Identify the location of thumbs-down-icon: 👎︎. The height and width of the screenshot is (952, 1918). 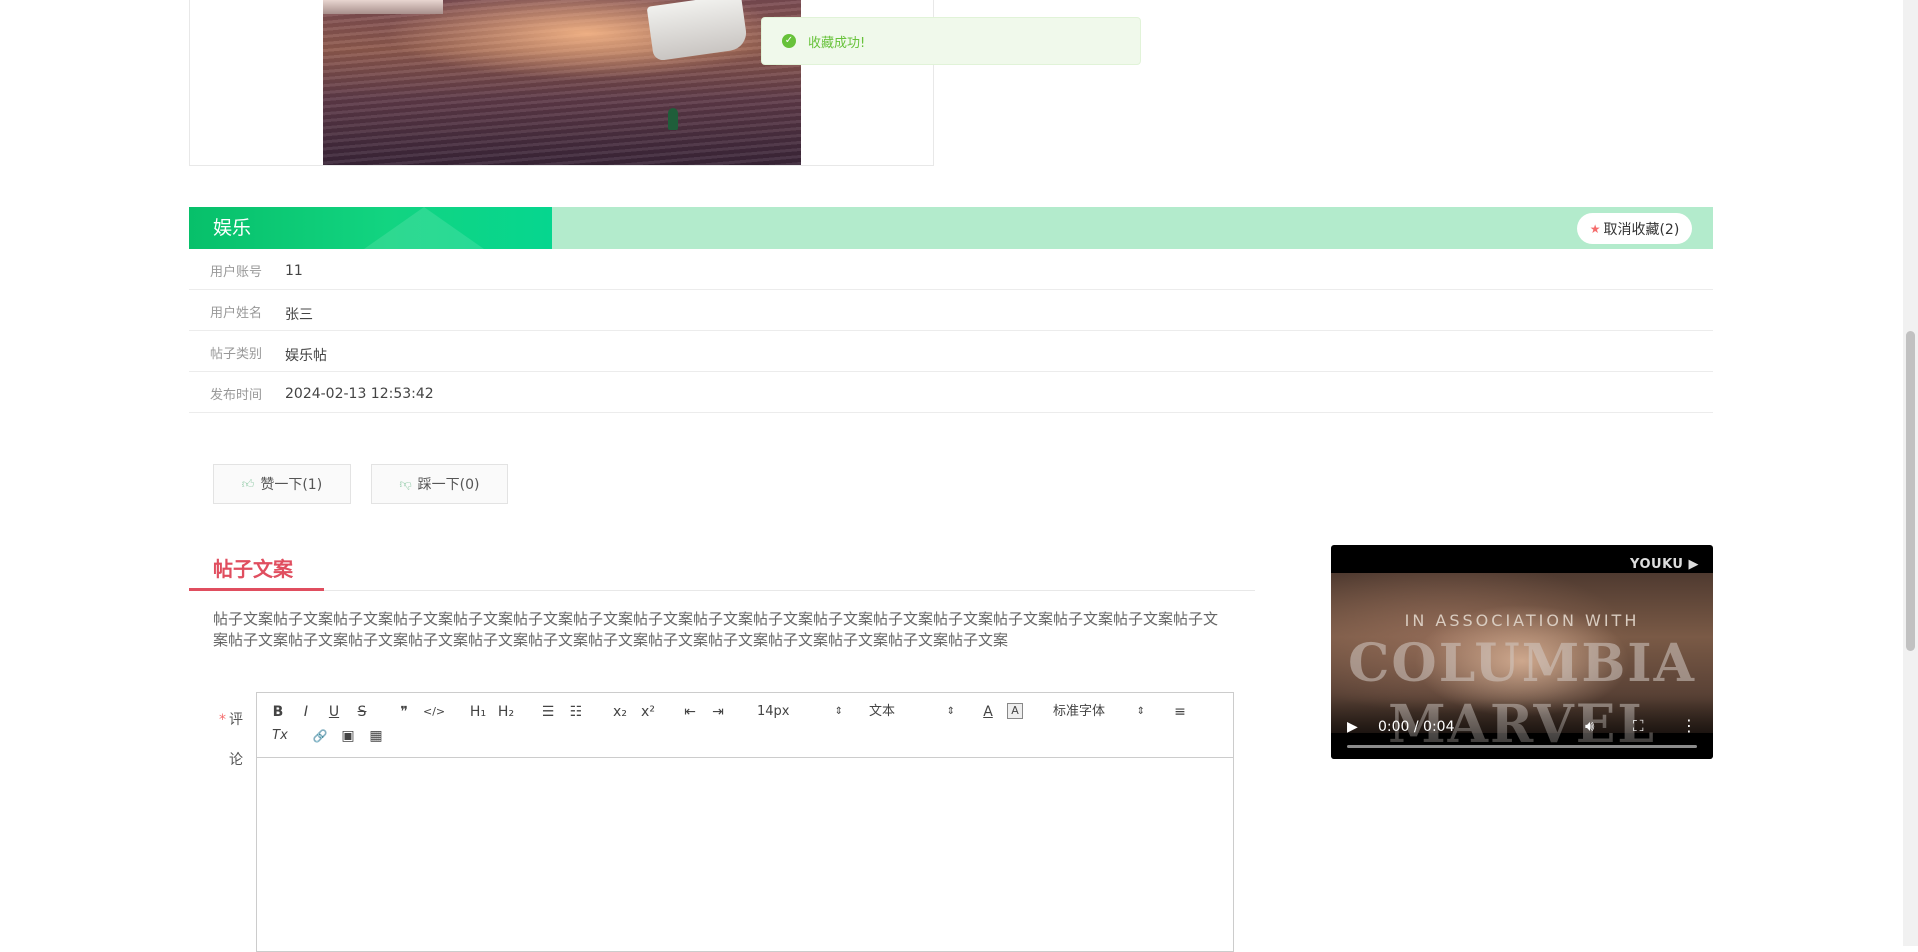
(405, 483).